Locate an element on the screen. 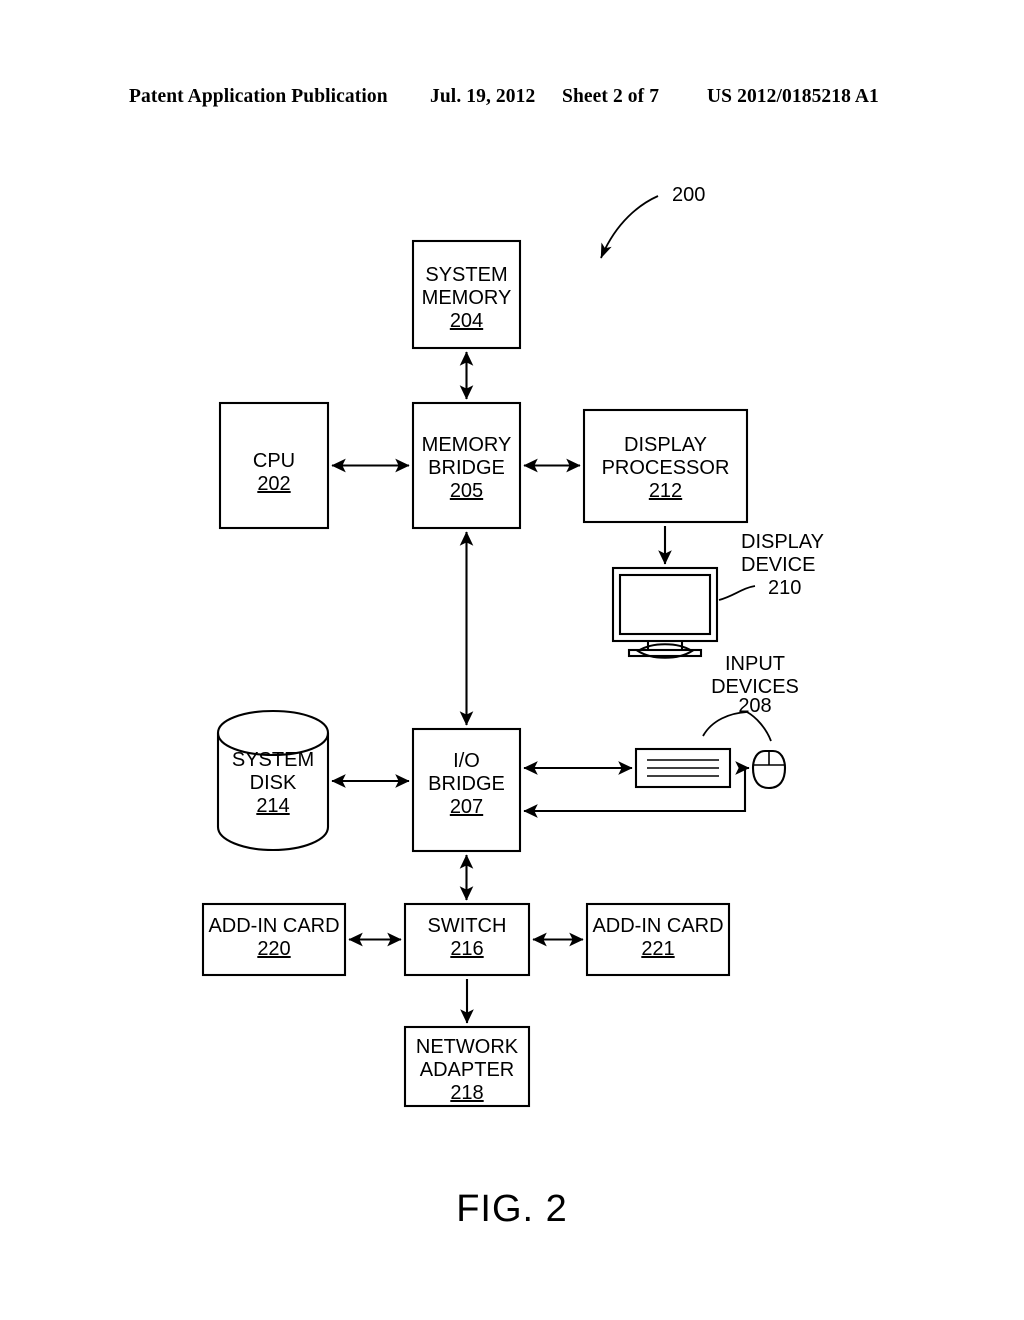 Image resolution: width=1024 pixels, height=1320 pixels. display-processor-line1: DISPLAY is located at coordinates (665, 445).